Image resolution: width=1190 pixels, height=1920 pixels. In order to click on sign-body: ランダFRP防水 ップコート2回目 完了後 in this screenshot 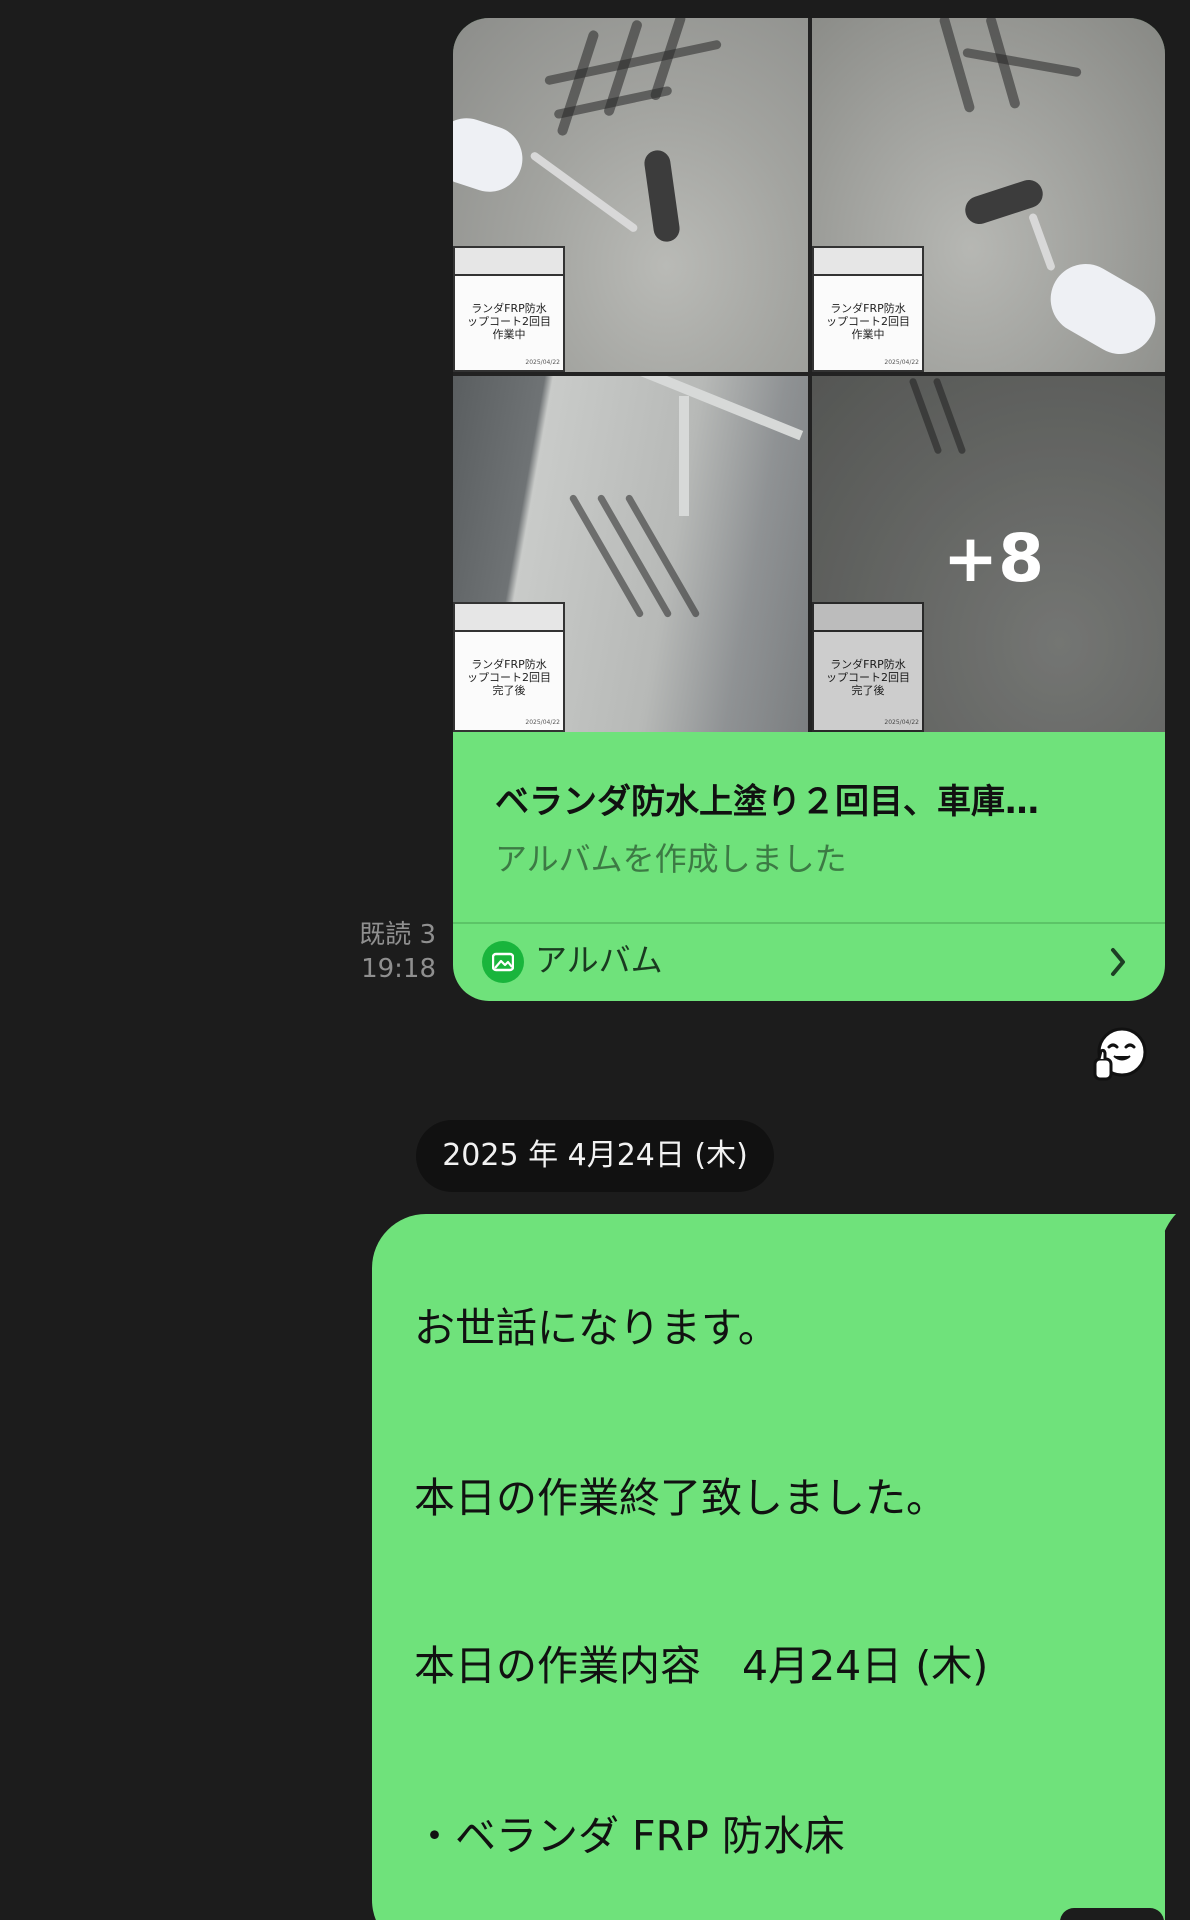, I will do `click(509, 664)`.